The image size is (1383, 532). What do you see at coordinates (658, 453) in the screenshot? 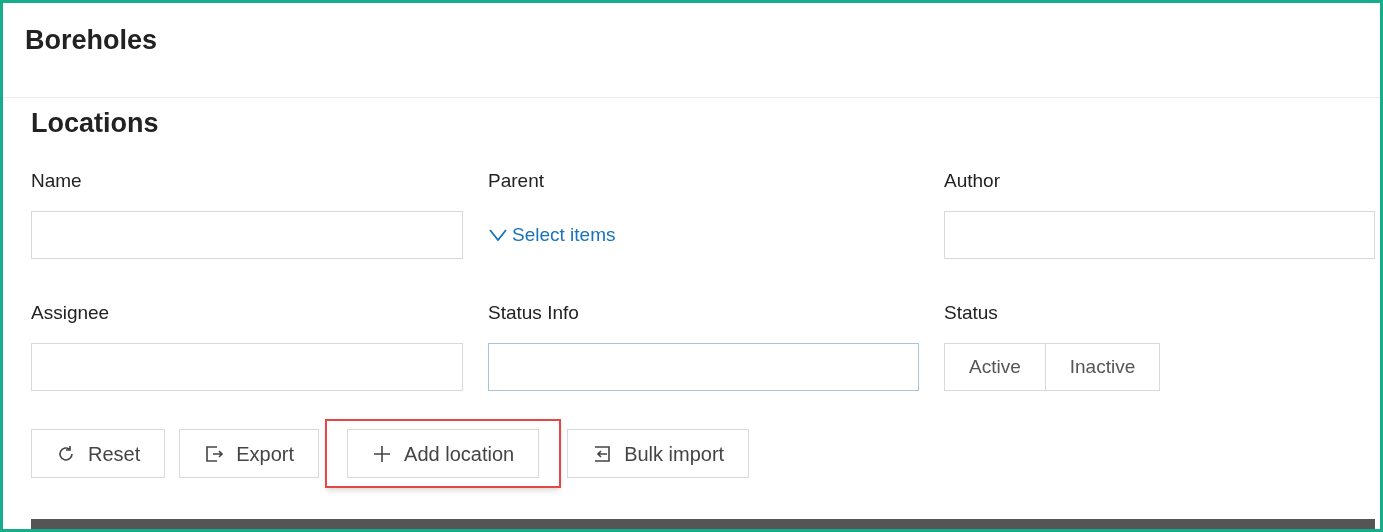
I see `action-button: Bulk import` at bounding box center [658, 453].